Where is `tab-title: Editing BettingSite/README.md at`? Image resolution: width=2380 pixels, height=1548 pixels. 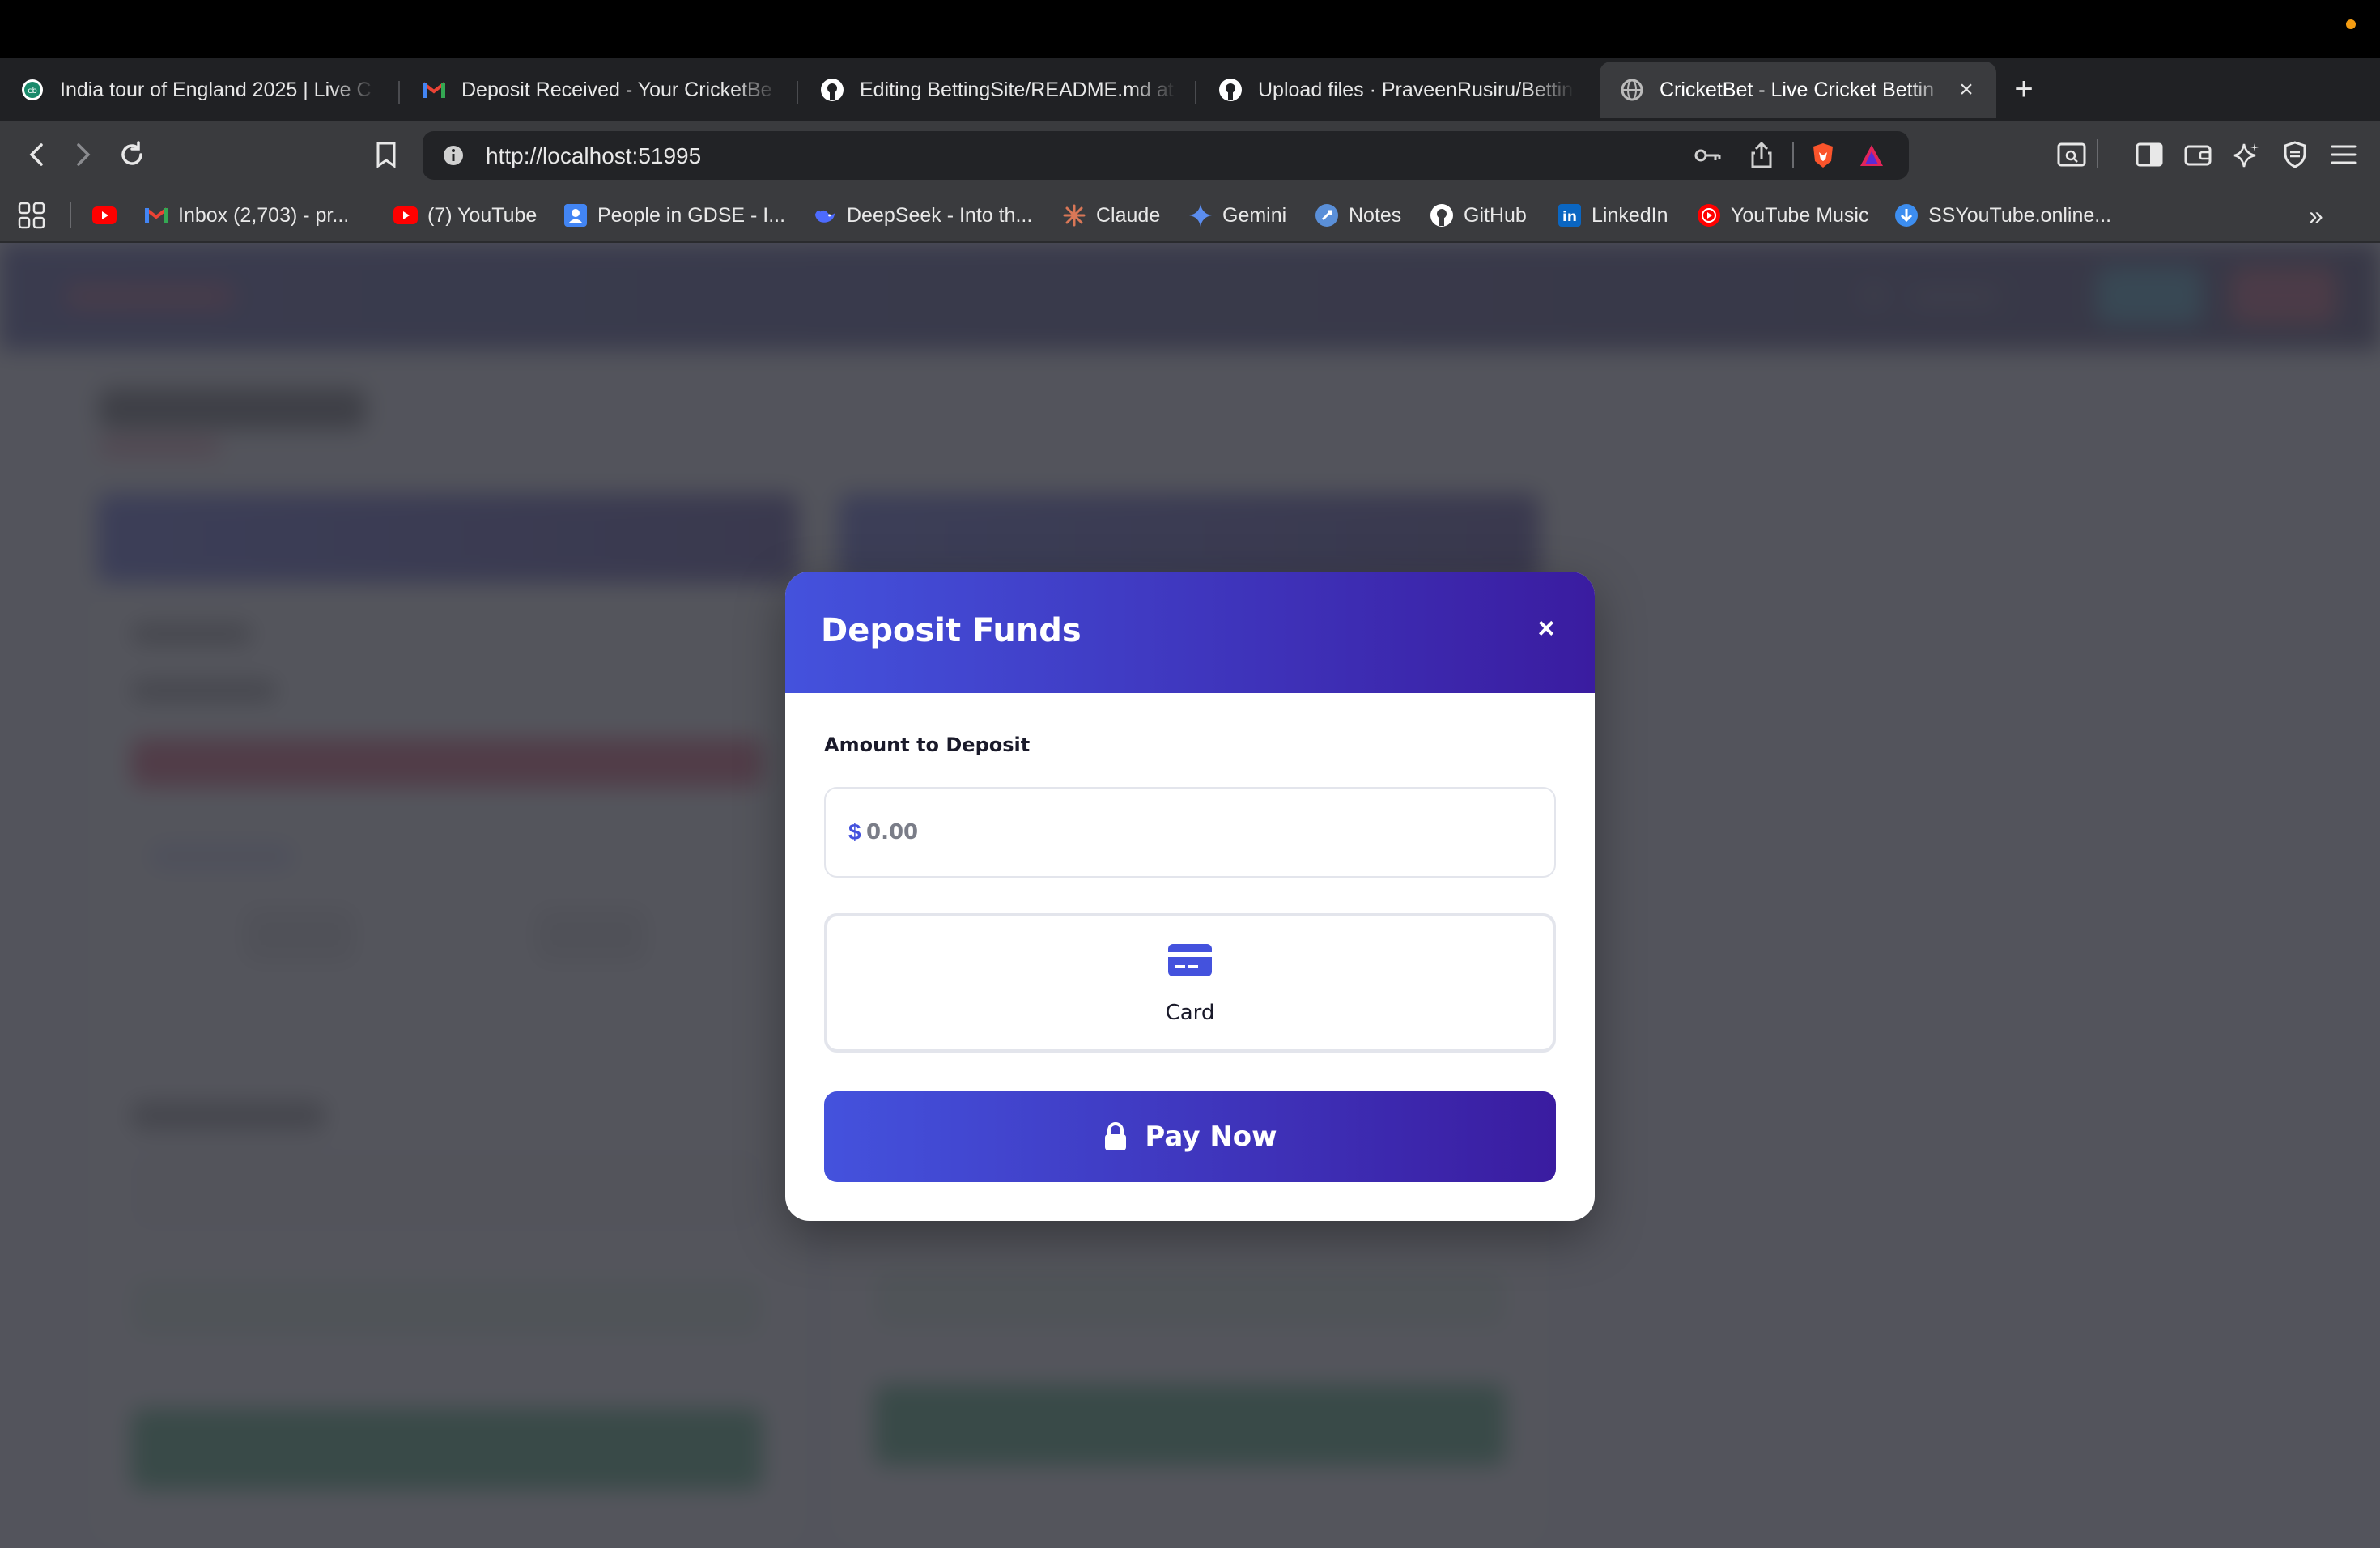 tab-title: Editing BettingSite/README.md at is located at coordinates (1017, 89).